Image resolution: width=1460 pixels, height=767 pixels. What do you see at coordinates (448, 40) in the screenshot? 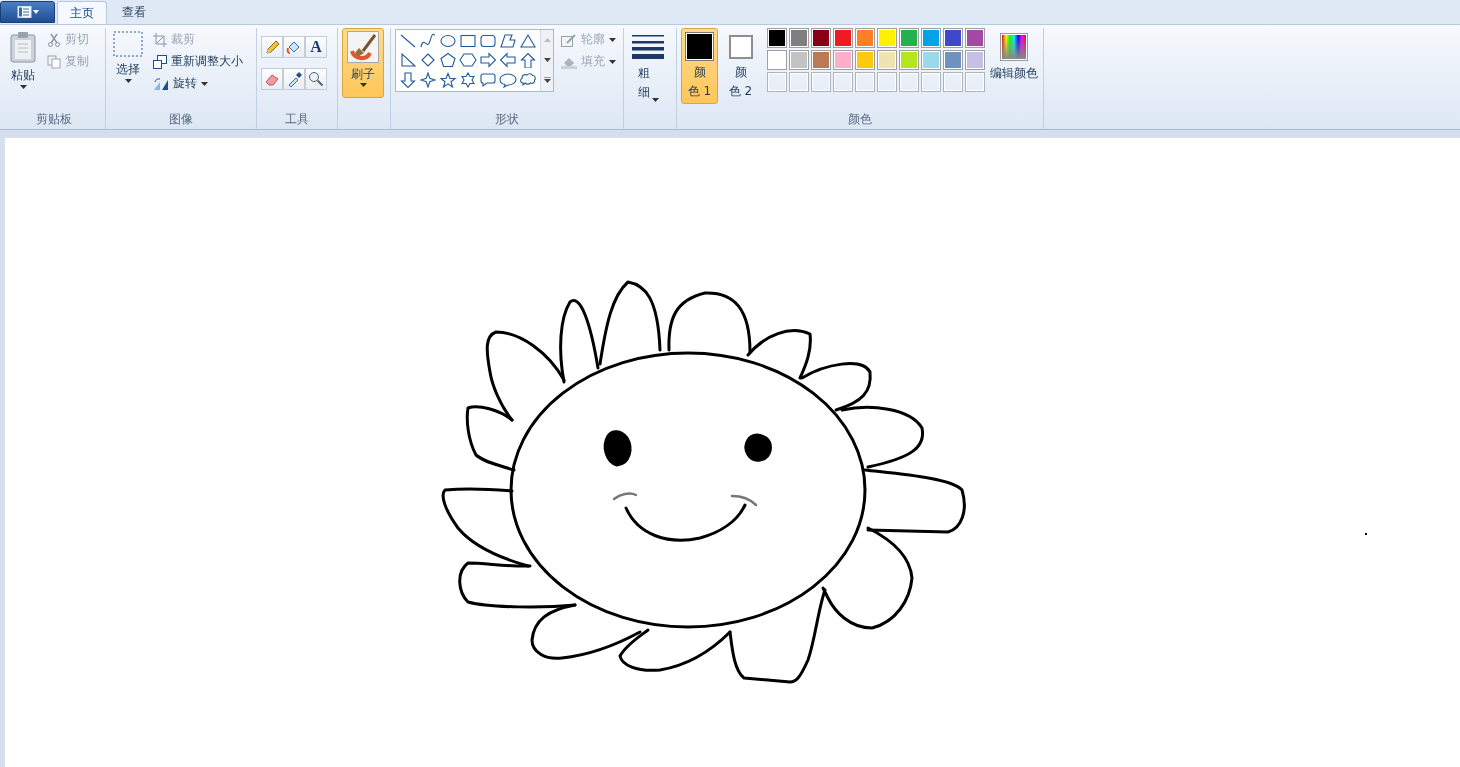
I see `oval-icon` at bounding box center [448, 40].